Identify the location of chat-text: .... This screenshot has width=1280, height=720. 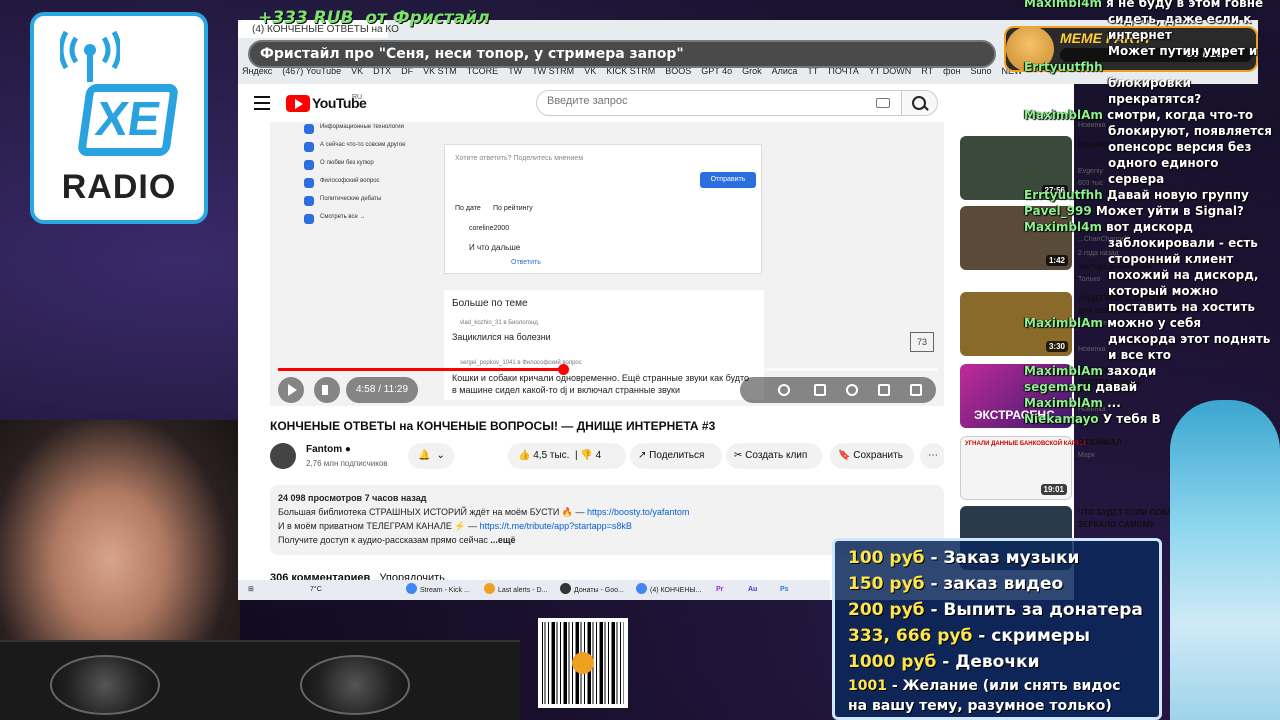
(1114, 403).